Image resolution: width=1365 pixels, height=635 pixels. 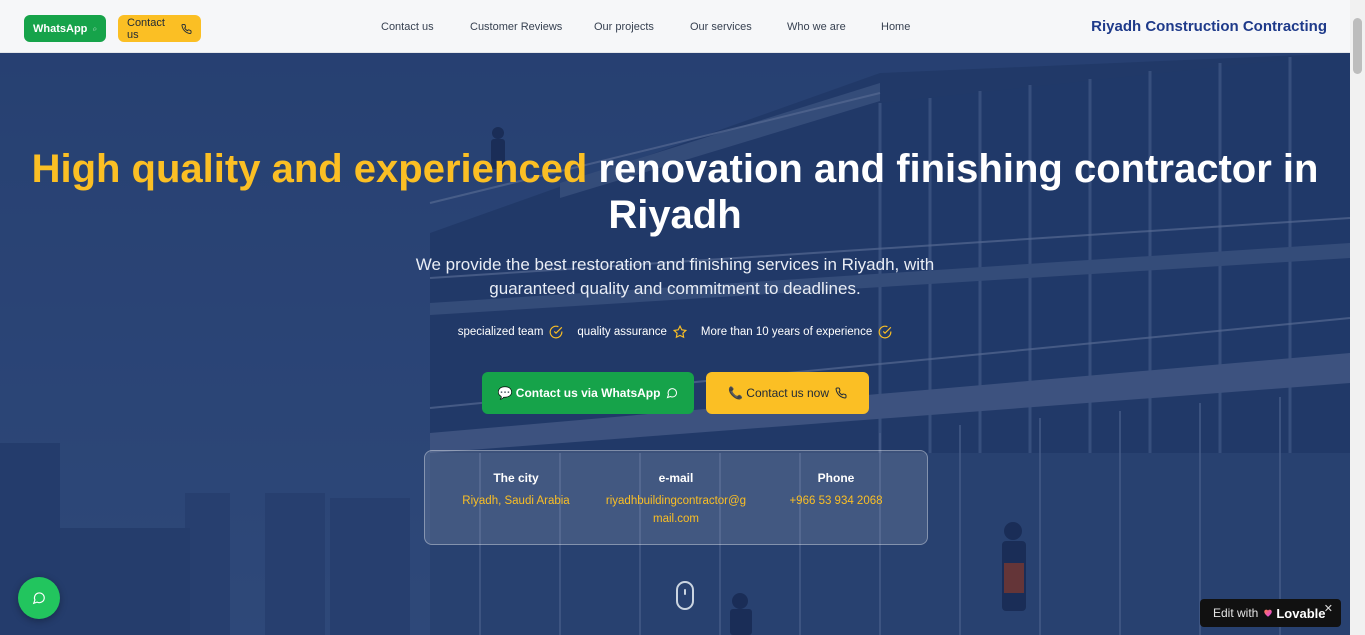 I want to click on feature-quality-assurance: quality assurance, so click(x=632, y=332).